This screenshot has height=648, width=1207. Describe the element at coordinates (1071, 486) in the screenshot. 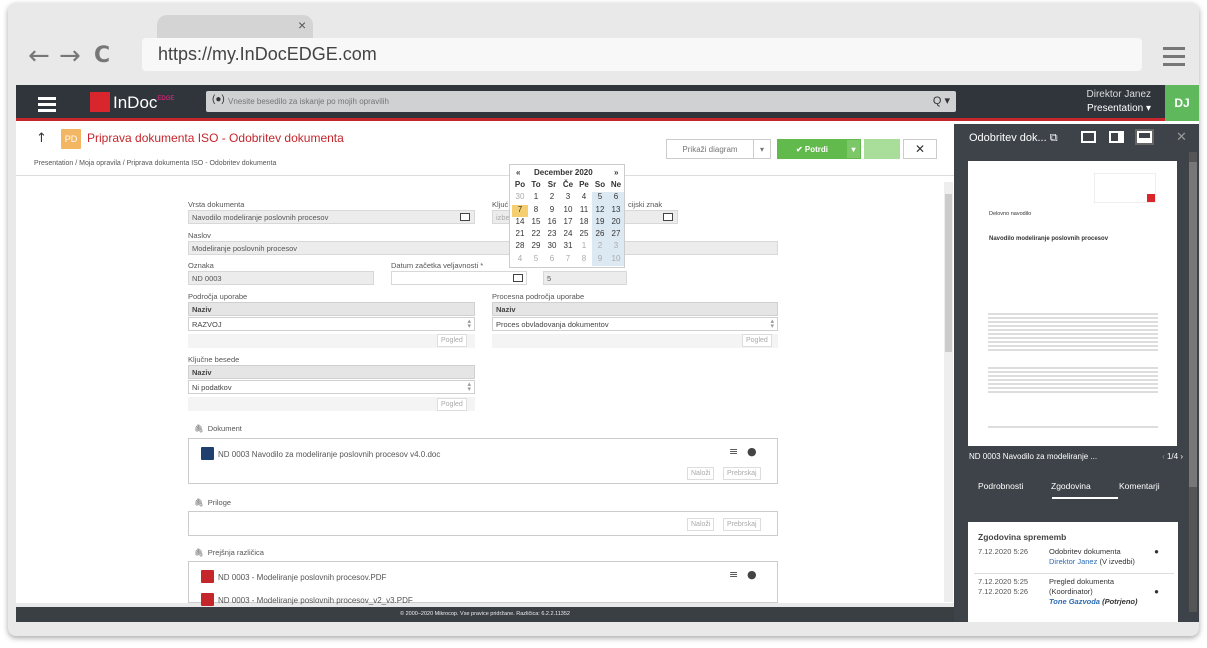

I see `tab-zgodovina: Zgodovina` at that location.